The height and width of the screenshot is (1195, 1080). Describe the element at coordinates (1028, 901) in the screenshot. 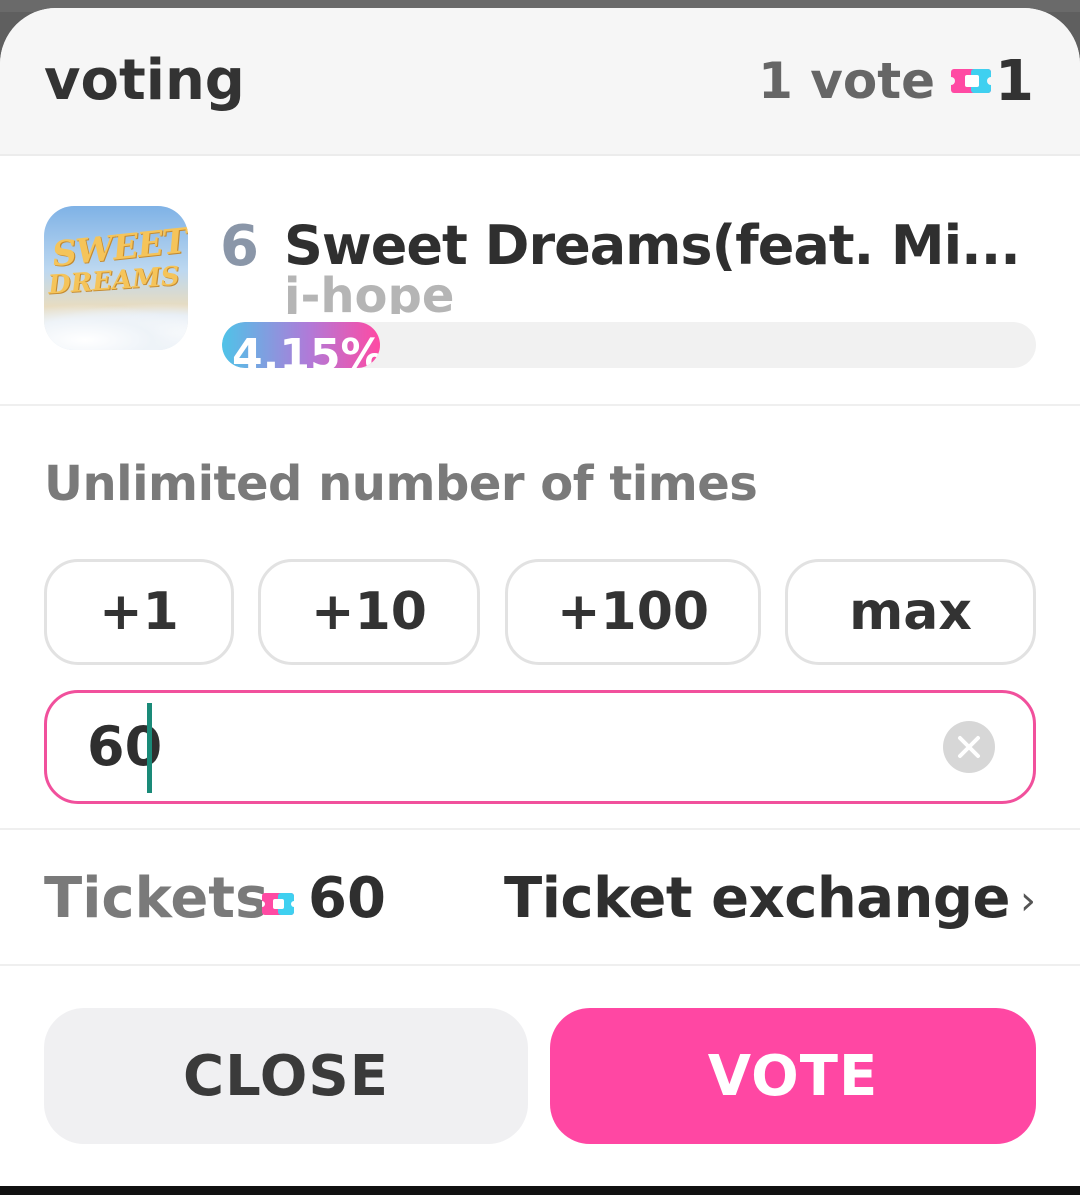

I see `chevron-right-icon: ›` at that location.